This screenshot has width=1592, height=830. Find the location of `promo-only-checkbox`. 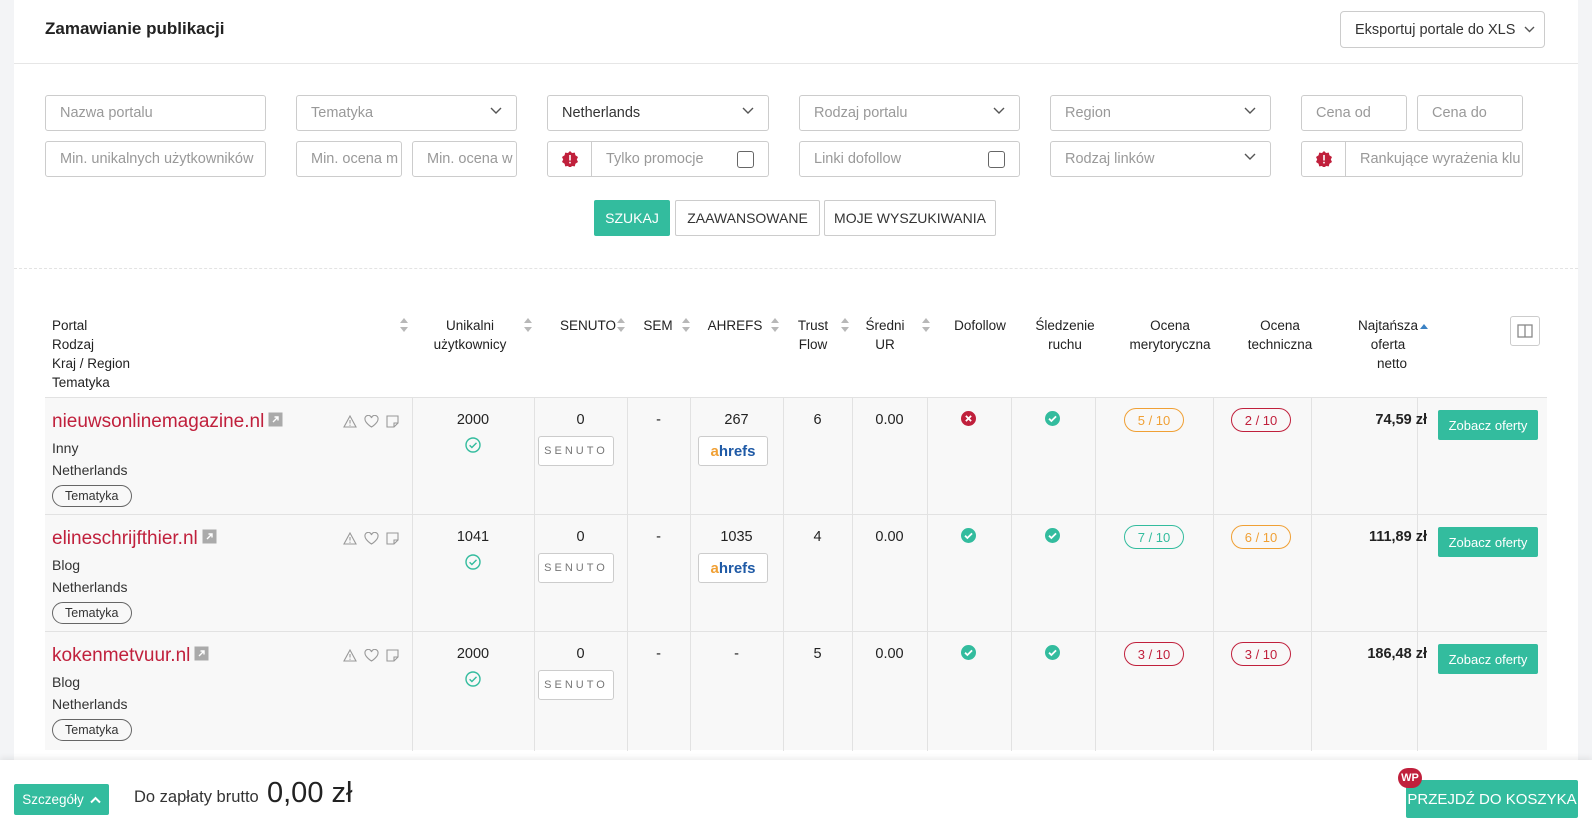

promo-only-checkbox is located at coordinates (745, 159).